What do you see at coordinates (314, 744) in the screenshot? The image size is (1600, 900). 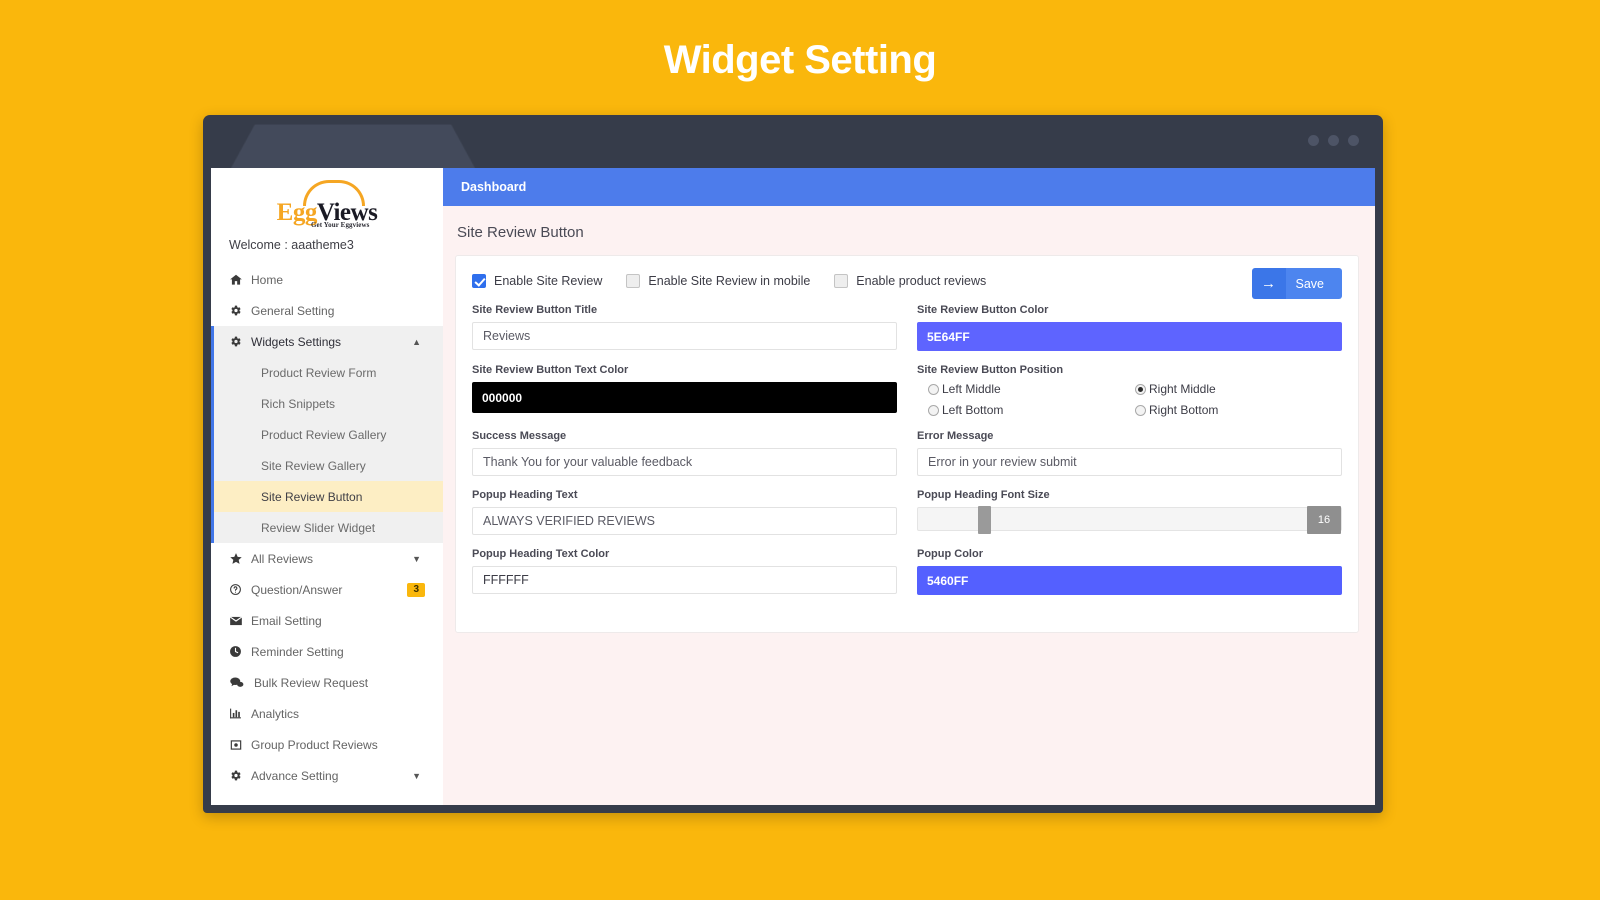 I see `sidebar-item-label: Group Product Reviews` at bounding box center [314, 744].